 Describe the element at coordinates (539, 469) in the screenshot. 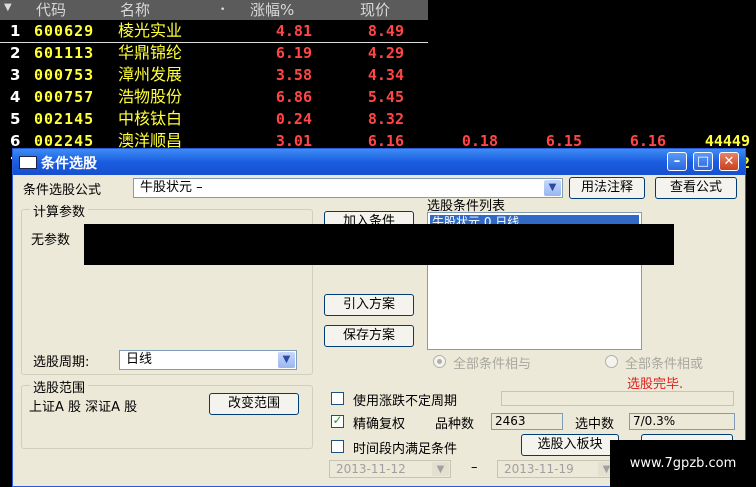

I see `date-to-value: 2013-11-19` at that location.